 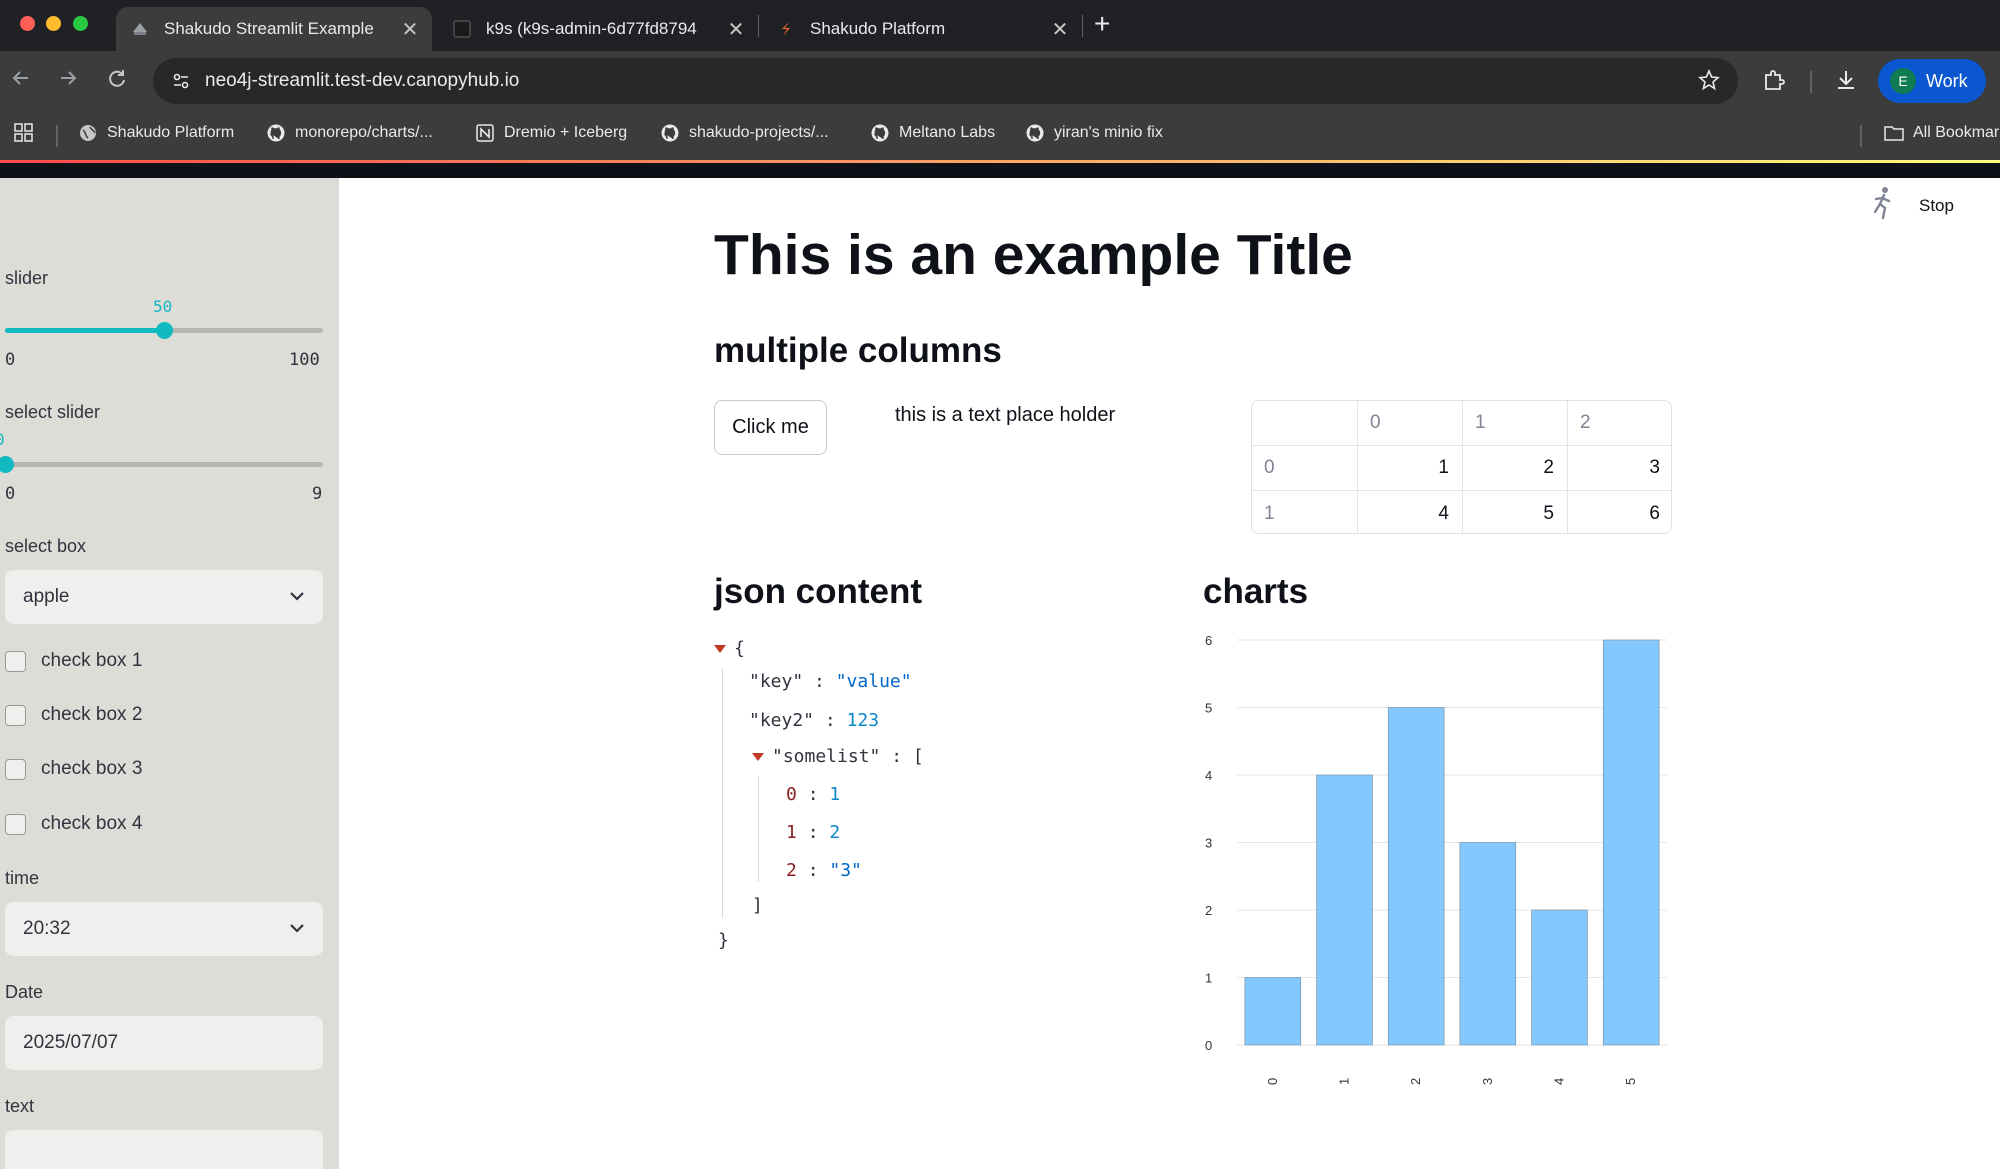 I want to click on tab-shakudo-streamlit: Shakudo Streamlit Example ✕, so click(x=274, y=29).